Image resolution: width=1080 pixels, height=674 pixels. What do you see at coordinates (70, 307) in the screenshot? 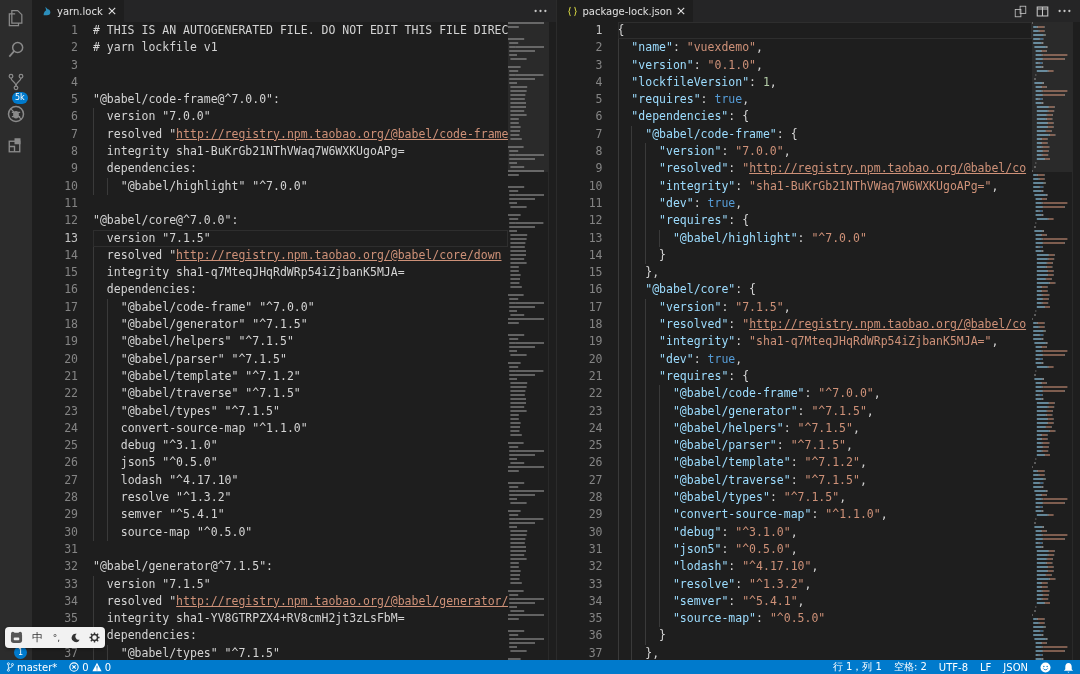
I see `line-number: 17` at bounding box center [70, 307].